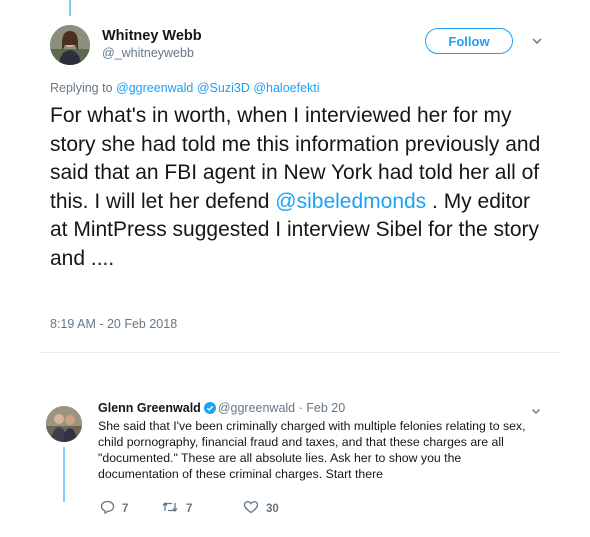 Image resolution: width=590 pixels, height=537 pixels. Describe the element at coordinates (256, 408) in the screenshot. I see `author-handle: @ggreenwald` at that location.